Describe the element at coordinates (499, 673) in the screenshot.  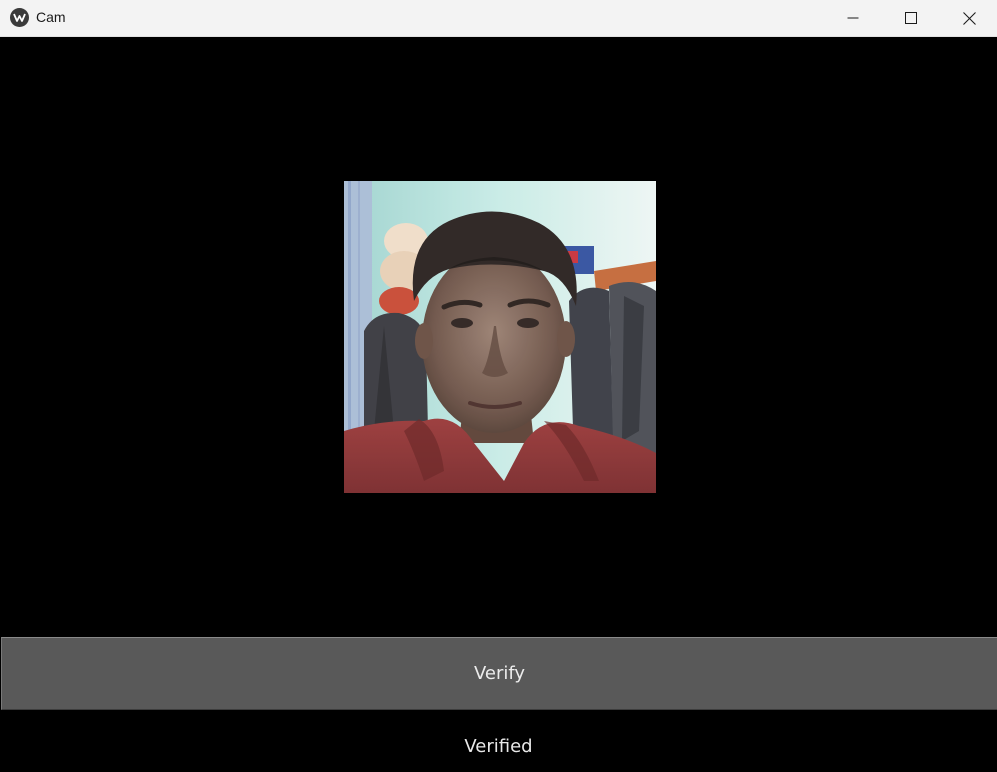
I see `verify-button: Verify` at that location.